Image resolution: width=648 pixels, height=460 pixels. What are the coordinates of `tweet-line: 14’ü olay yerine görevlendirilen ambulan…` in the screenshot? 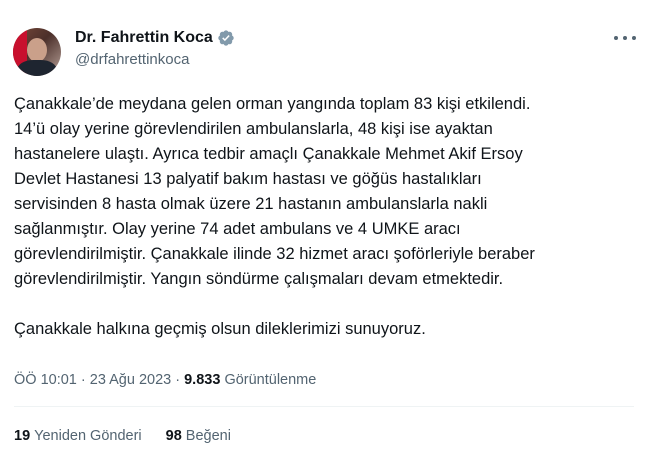 It's located at (253, 129).